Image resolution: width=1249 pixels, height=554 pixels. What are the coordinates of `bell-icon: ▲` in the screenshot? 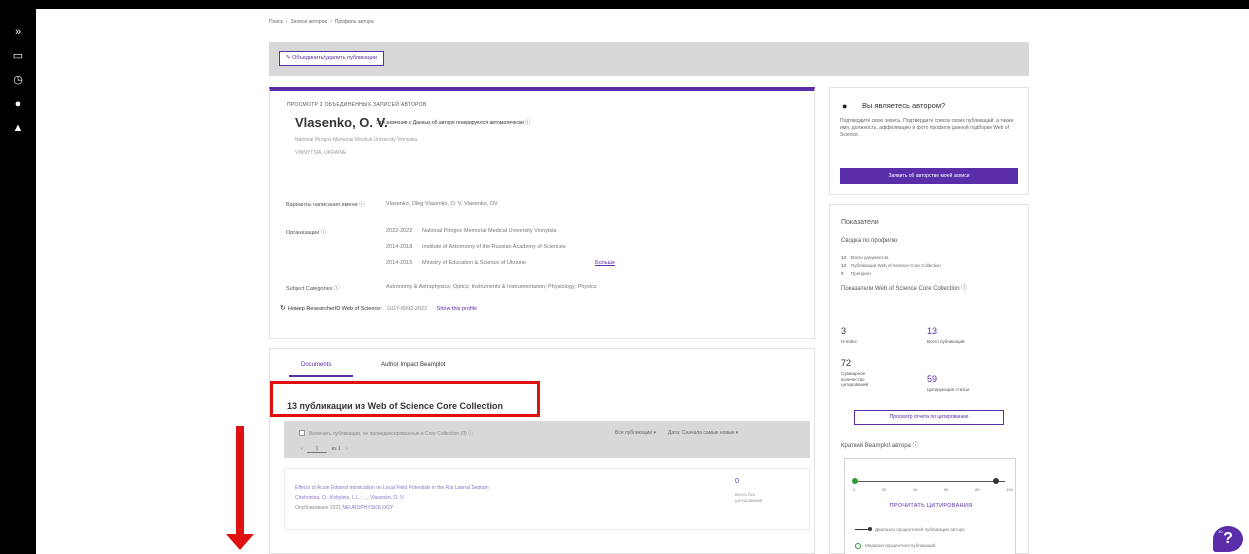 It's located at (18, 128).